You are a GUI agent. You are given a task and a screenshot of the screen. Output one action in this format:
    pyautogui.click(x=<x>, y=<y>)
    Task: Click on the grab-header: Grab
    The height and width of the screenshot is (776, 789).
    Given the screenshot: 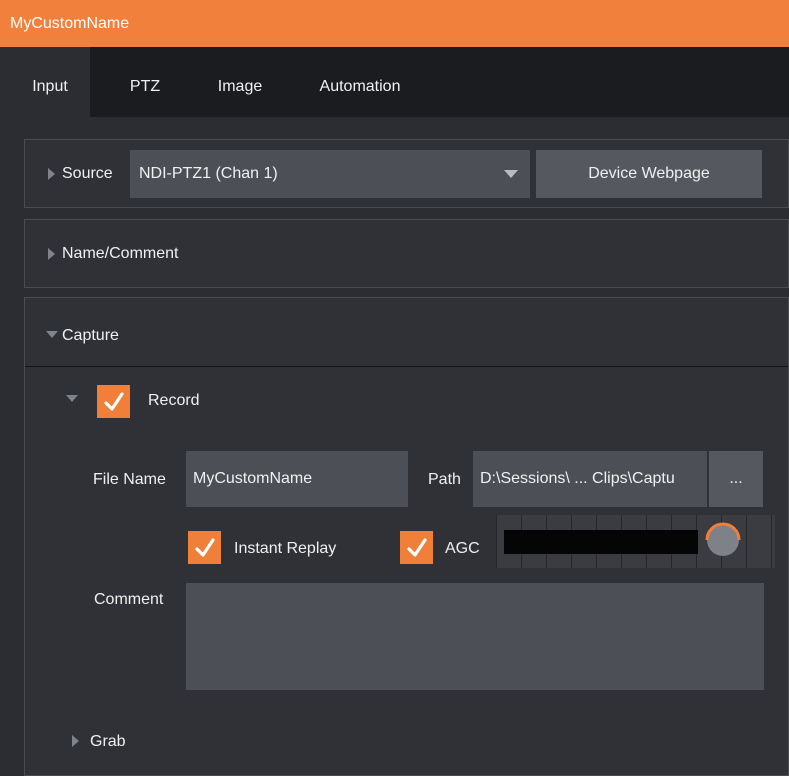 What is the action you would take?
    pyautogui.click(x=108, y=742)
    